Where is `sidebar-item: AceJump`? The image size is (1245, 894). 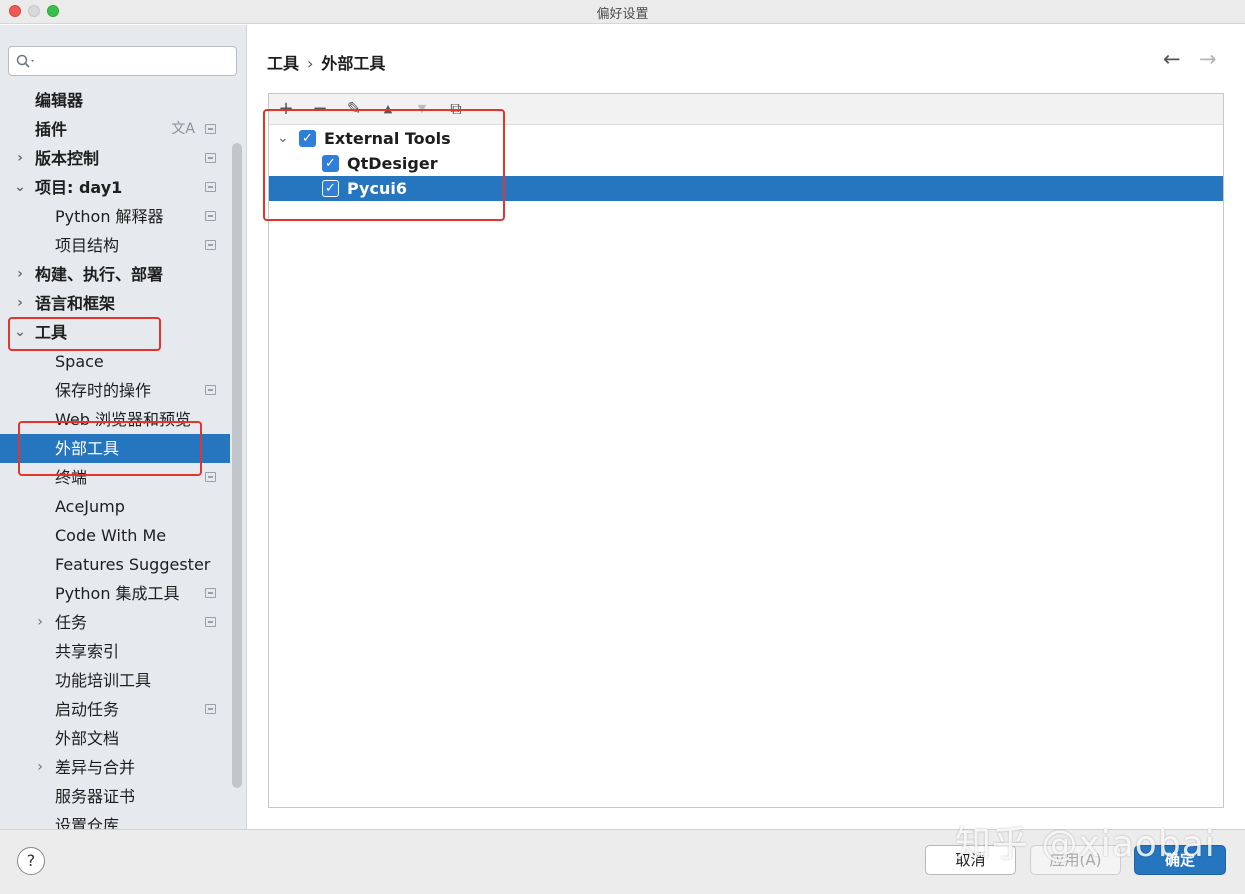
sidebar-item: AceJump is located at coordinates (115, 506).